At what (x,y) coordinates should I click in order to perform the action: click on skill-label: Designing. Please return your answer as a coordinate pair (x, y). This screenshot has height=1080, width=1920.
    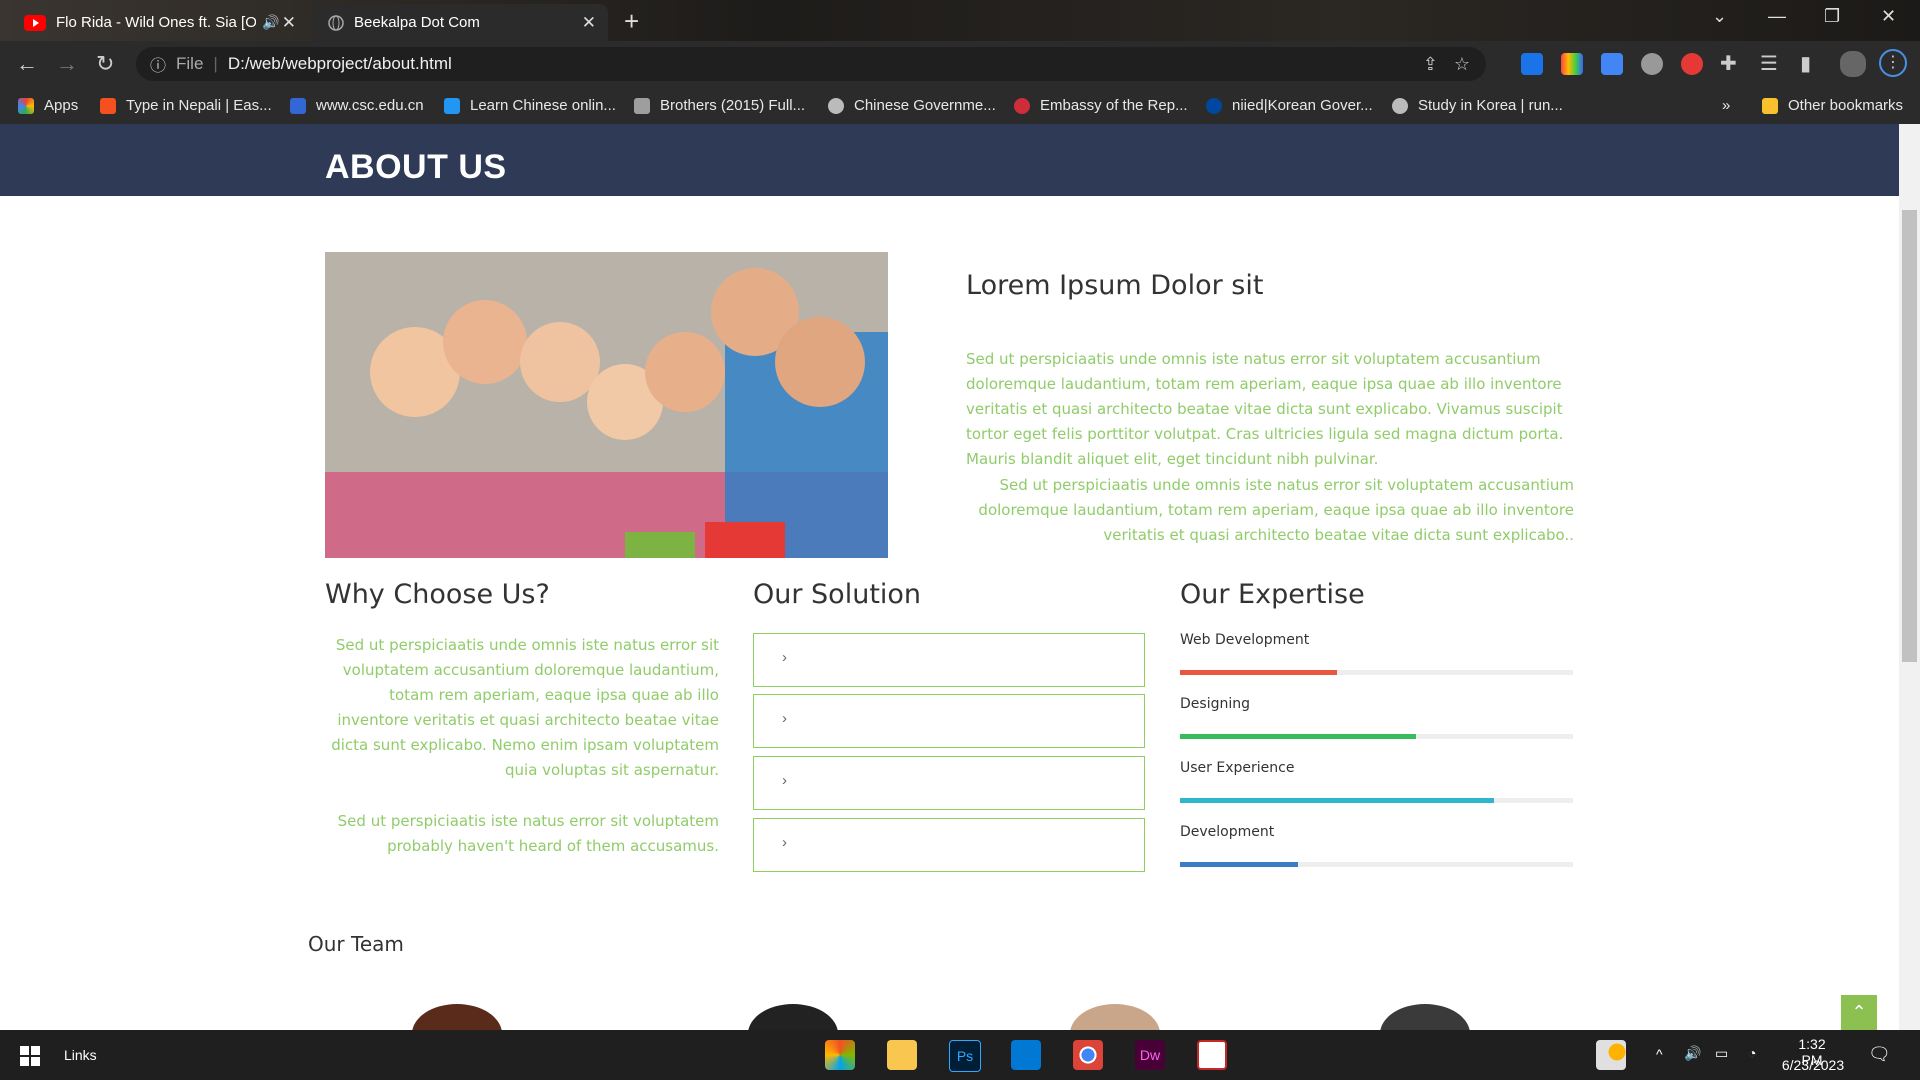
    Looking at the image, I should click on (1215, 704).